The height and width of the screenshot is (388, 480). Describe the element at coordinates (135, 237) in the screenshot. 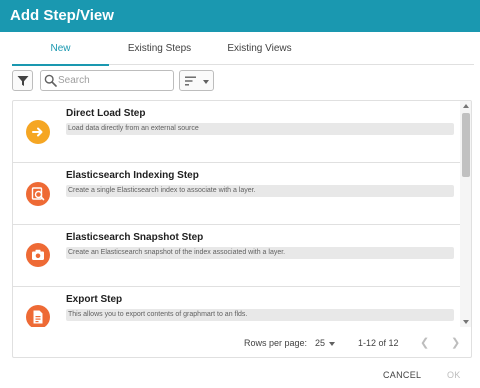

I see `step-title: Elasticsearch Snapshot Step` at that location.